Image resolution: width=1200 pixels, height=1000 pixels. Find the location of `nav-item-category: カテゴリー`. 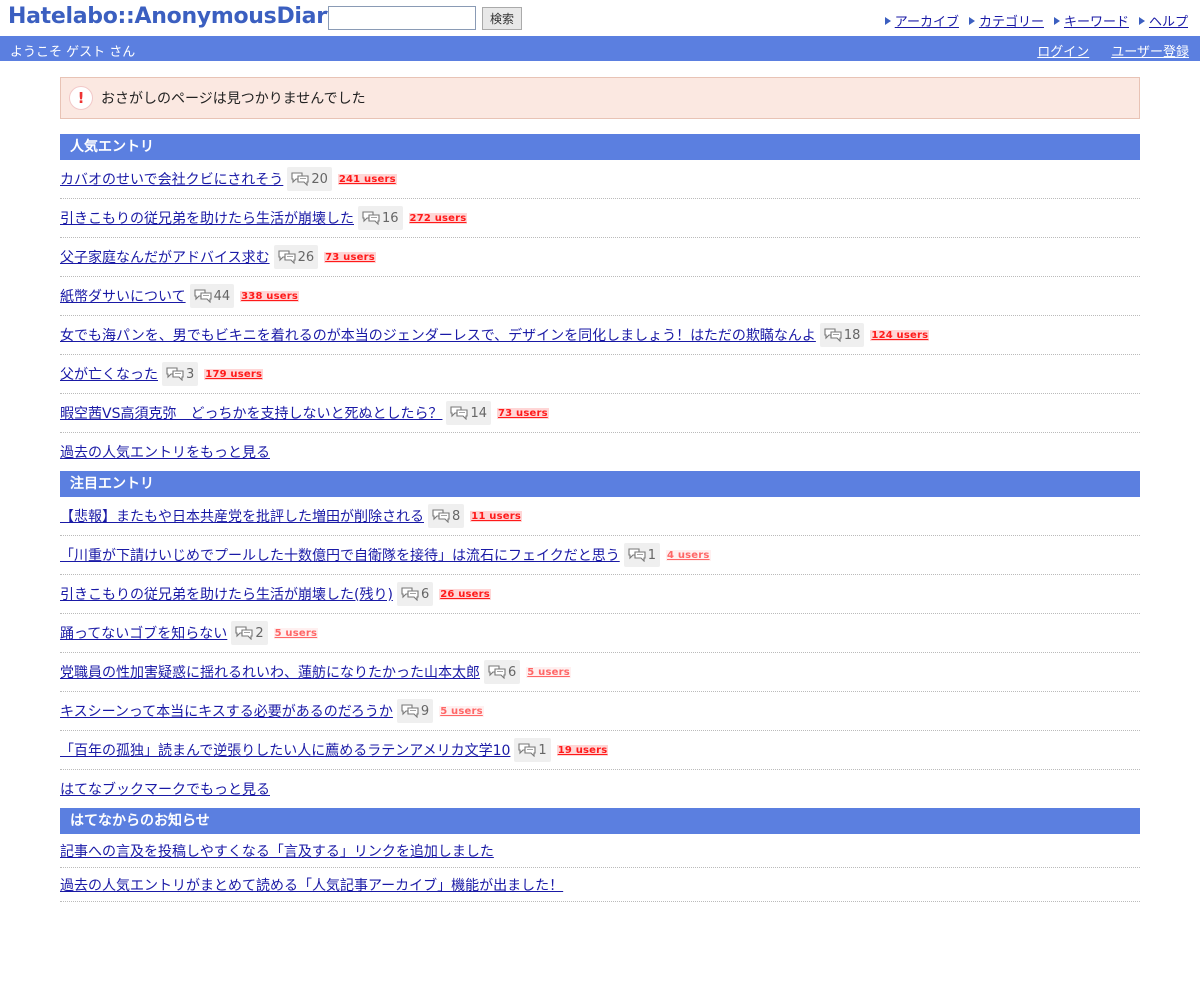

nav-item-category: カテゴリー is located at coordinates (1006, 20).